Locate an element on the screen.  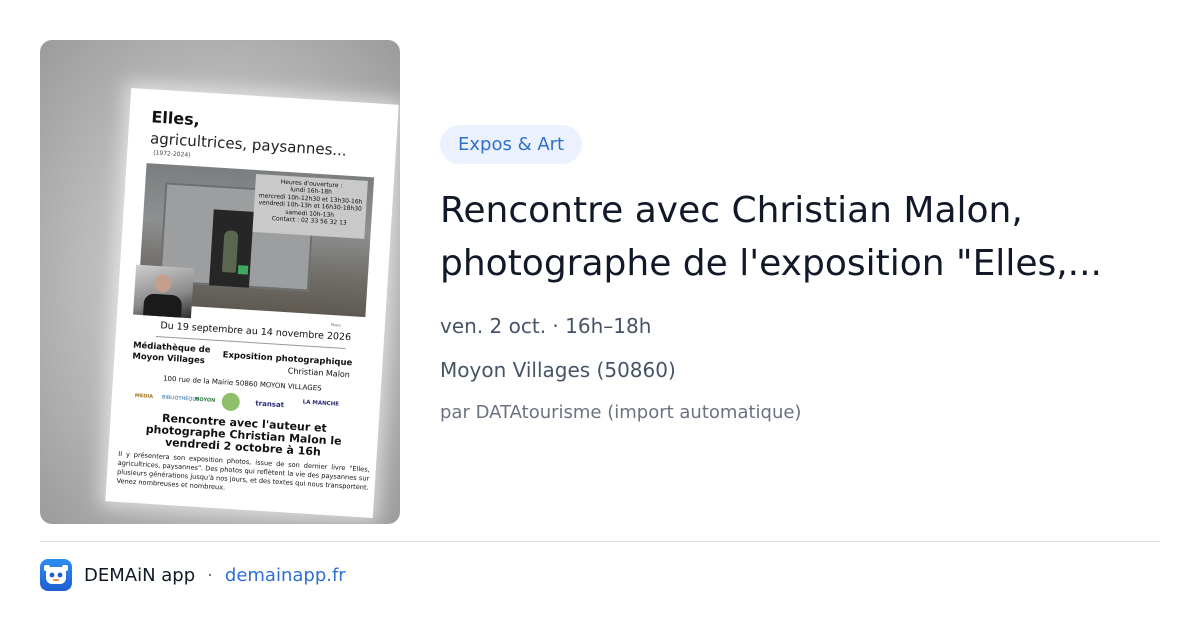
photographer-portrait is located at coordinates (164, 291).